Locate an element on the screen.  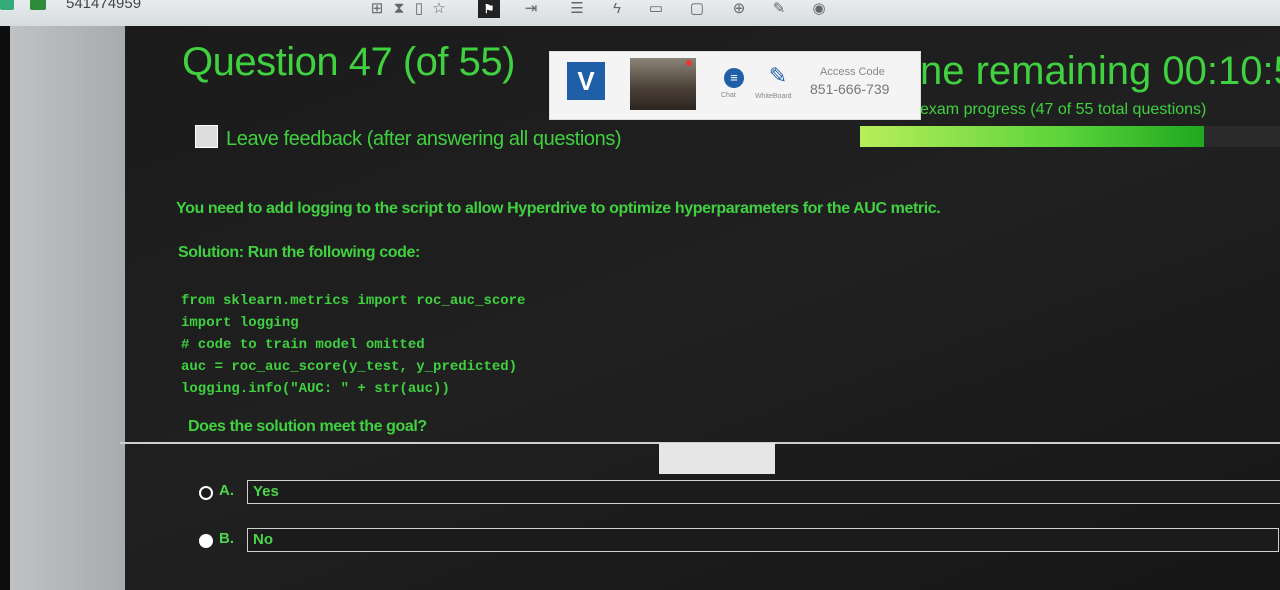
browser-toolbar: 541474959 ⊞ ⧗ ▯ ☆ ⚑ ⇥ ☰ ϟ ▭ ▢ ⊕ ✎ ◉ is located at coordinates (640, 13).